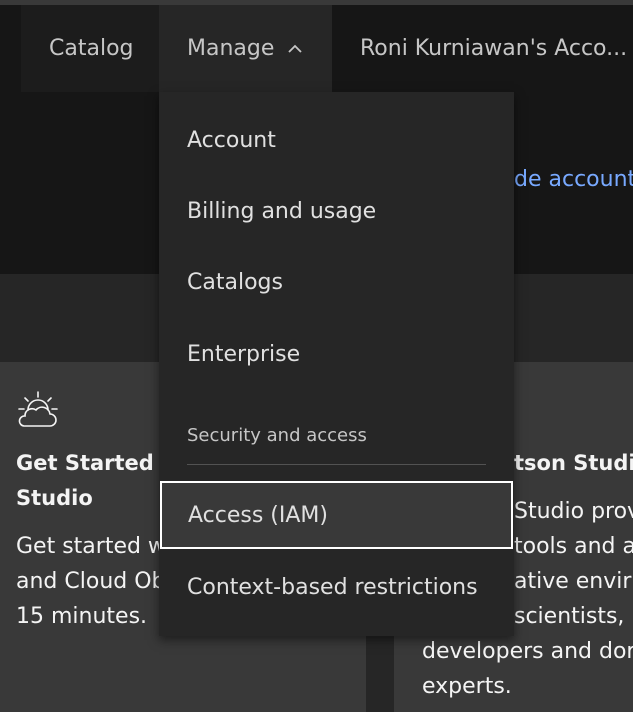  I want to click on menu-item-access-iam: Access (IAM), so click(336, 515).